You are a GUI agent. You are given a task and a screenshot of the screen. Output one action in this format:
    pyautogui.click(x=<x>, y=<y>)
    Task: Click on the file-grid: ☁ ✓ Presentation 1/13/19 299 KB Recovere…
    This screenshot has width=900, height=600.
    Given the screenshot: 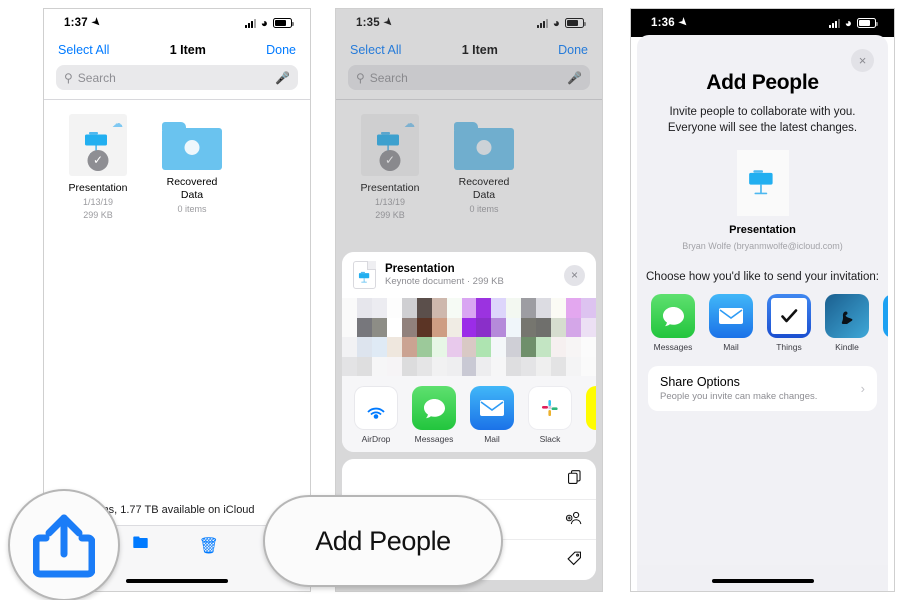 What is the action you would take?
    pyautogui.click(x=469, y=160)
    